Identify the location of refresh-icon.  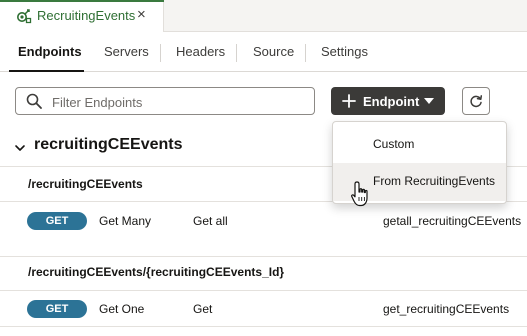
(476, 101).